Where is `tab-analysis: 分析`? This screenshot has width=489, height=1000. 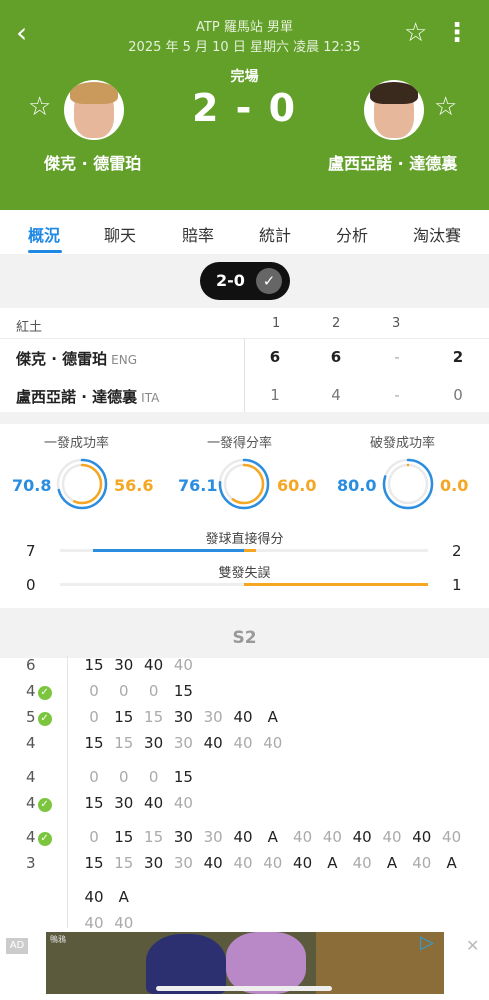 tab-analysis: 分析 is located at coordinates (352, 234).